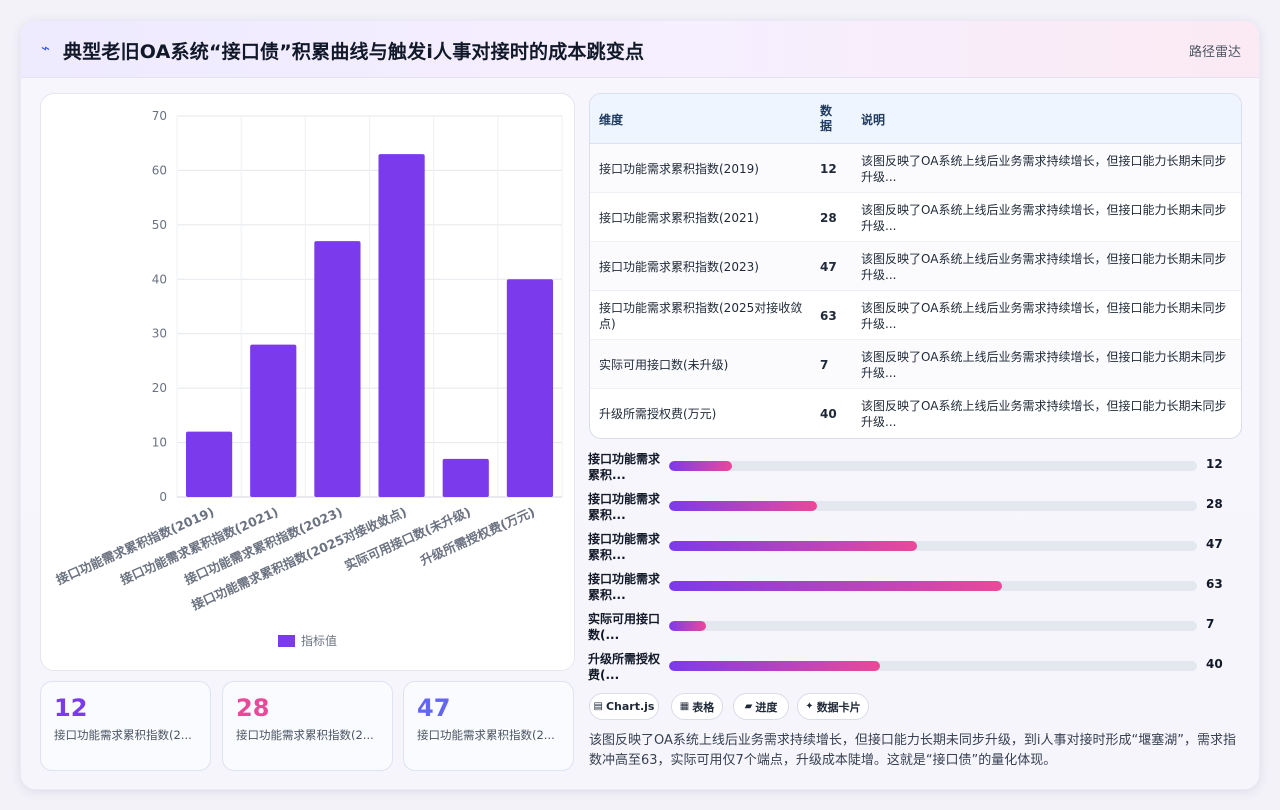  What do you see at coordinates (159, 279) in the screenshot?
I see `y-tick-label: 40` at bounding box center [159, 279].